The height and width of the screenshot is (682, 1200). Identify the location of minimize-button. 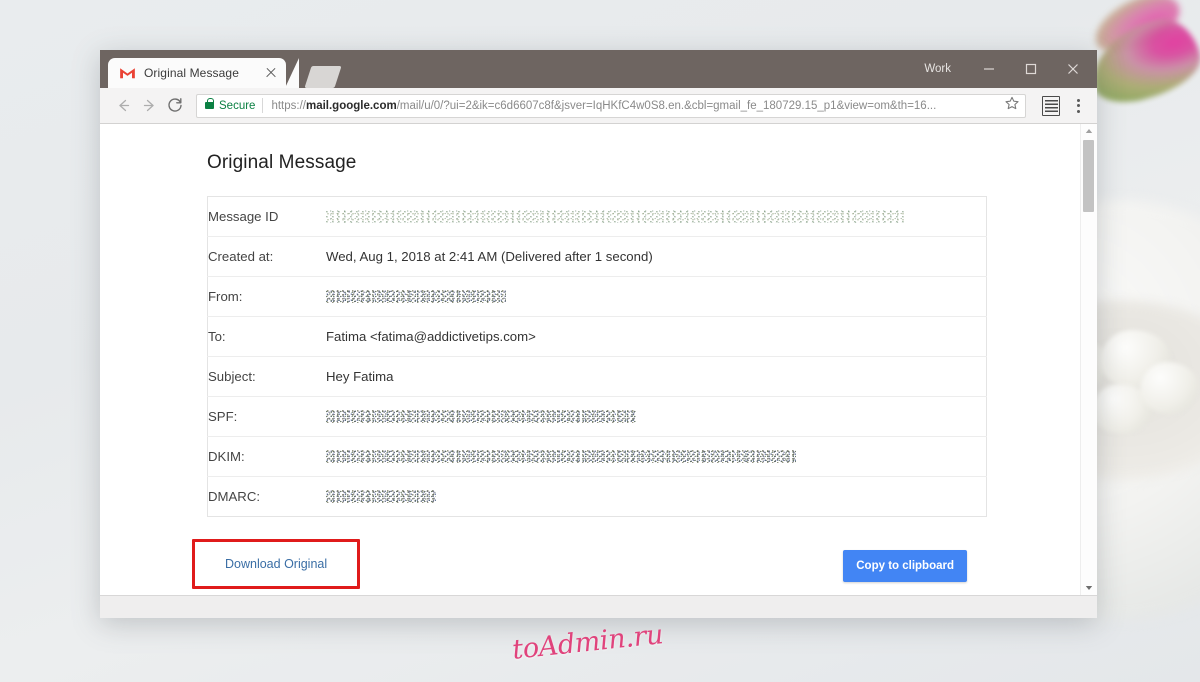
(989, 69).